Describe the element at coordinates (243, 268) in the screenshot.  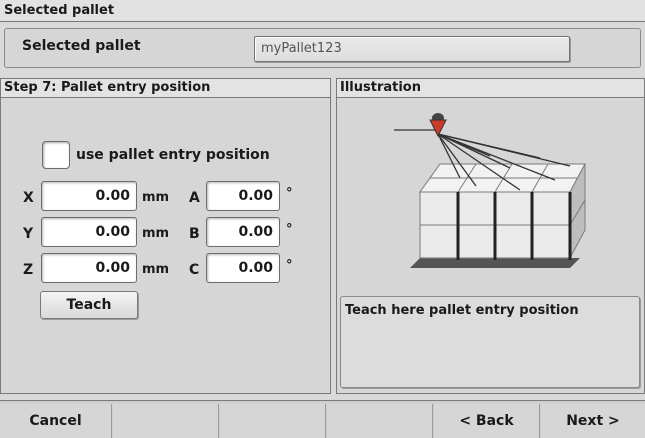
I see `c-field: 0.00` at that location.